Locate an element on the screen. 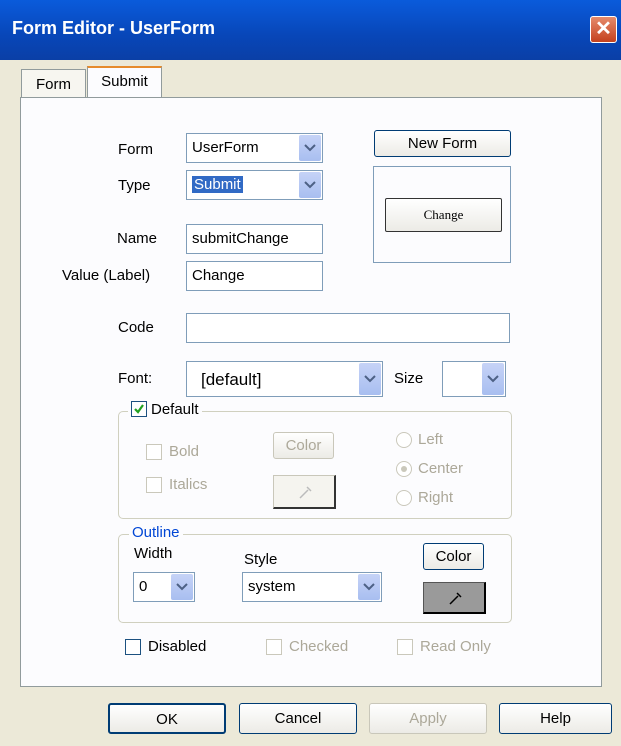 The width and height of the screenshot is (621, 746). apply-button: Apply is located at coordinates (428, 718).